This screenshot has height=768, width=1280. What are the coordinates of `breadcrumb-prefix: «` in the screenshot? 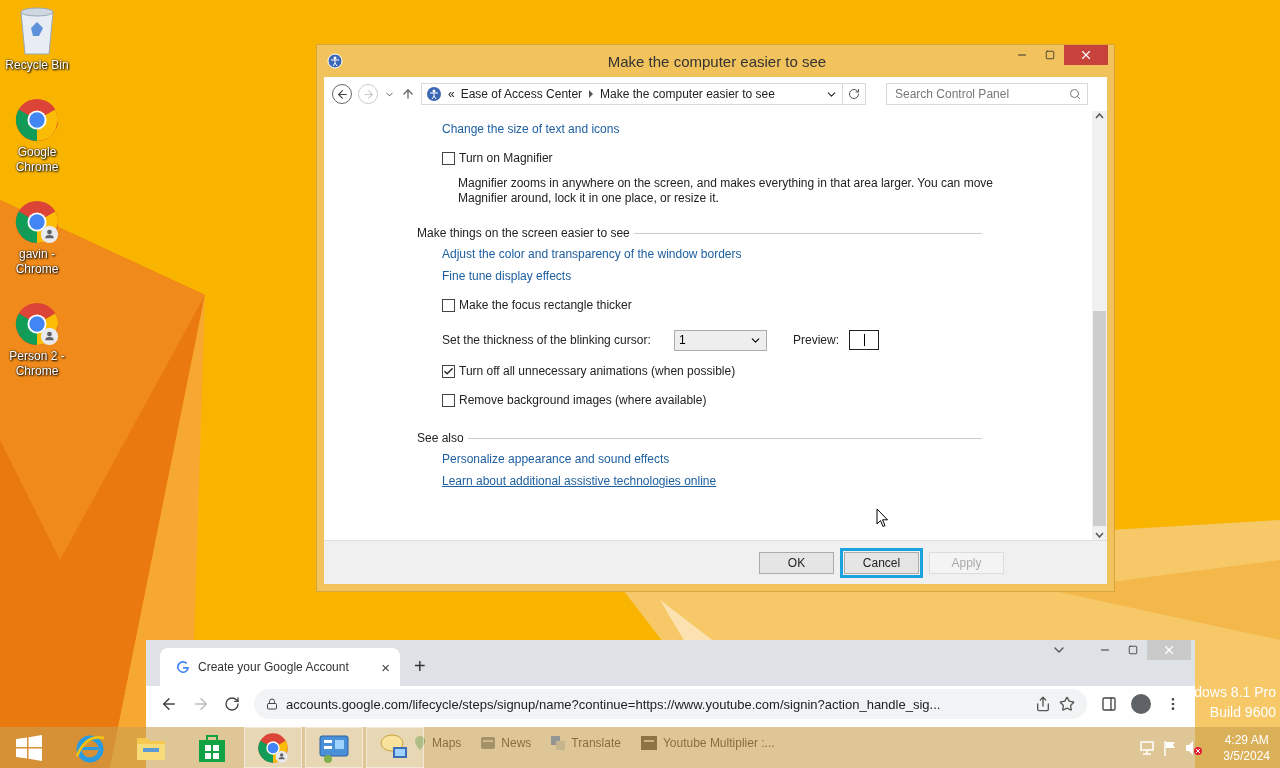 It's located at (451, 94).